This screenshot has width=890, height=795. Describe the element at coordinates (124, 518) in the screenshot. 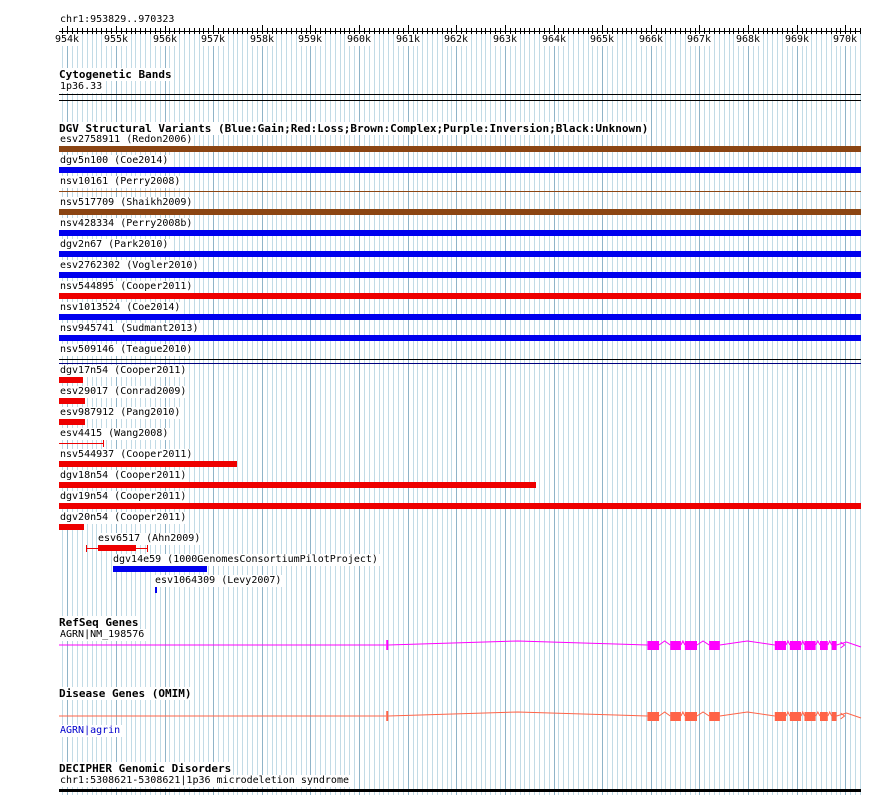

I see `dgv-variant-label: dgv20n54 (Cooper2011)` at that location.